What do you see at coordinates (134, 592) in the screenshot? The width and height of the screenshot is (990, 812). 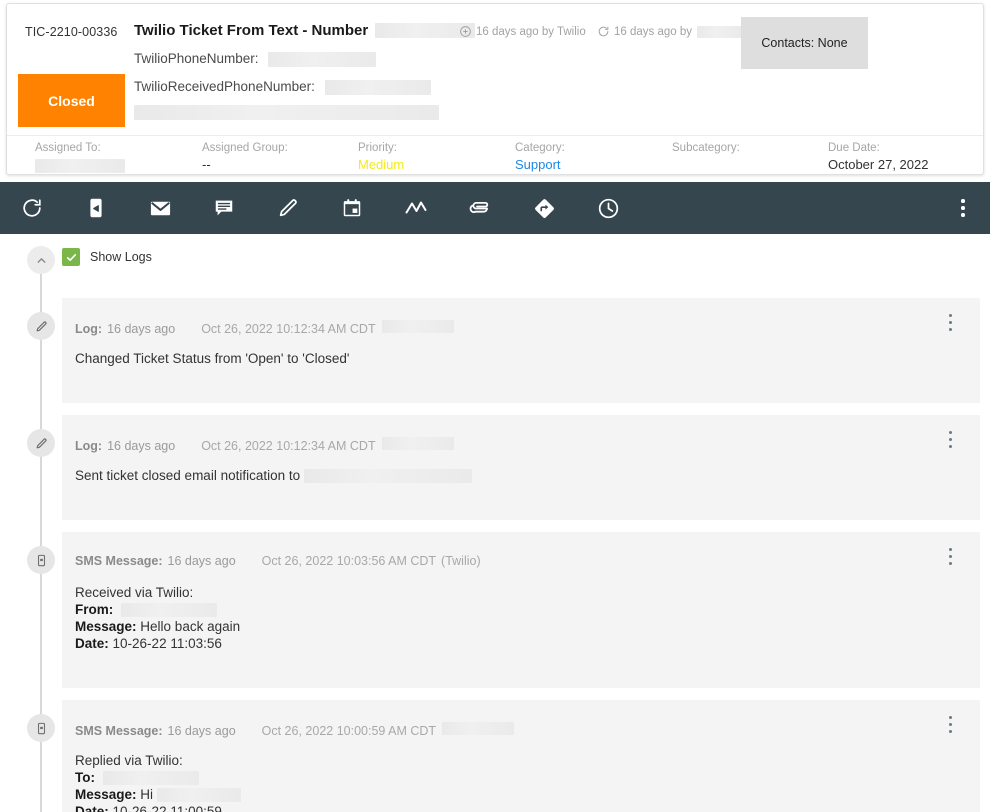 I see `line-text: Received via Twilio:` at bounding box center [134, 592].